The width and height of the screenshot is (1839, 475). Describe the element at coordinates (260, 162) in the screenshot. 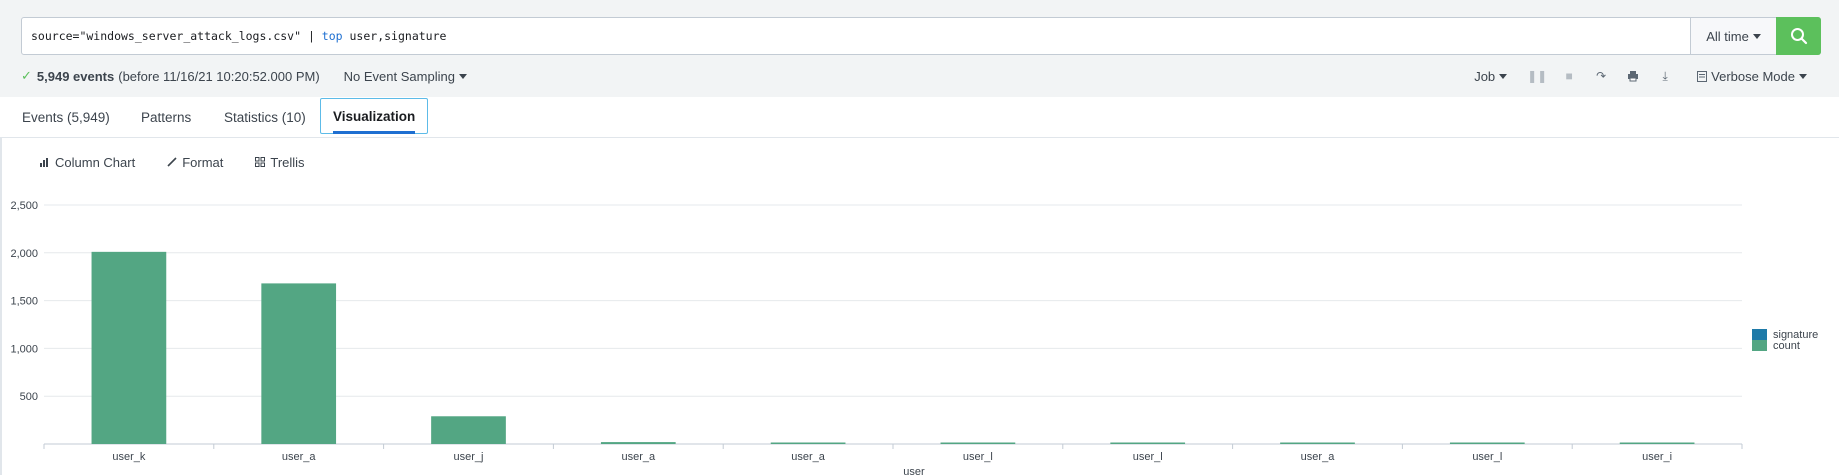

I see `grid-icon` at that location.